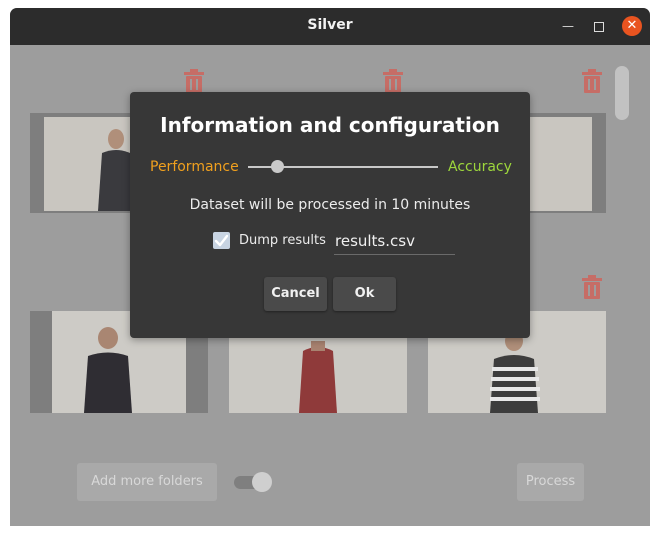 The height and width of the screenshot is (535, 660). I want to click on add-folders-button: Add more folders, so click(147, 482).